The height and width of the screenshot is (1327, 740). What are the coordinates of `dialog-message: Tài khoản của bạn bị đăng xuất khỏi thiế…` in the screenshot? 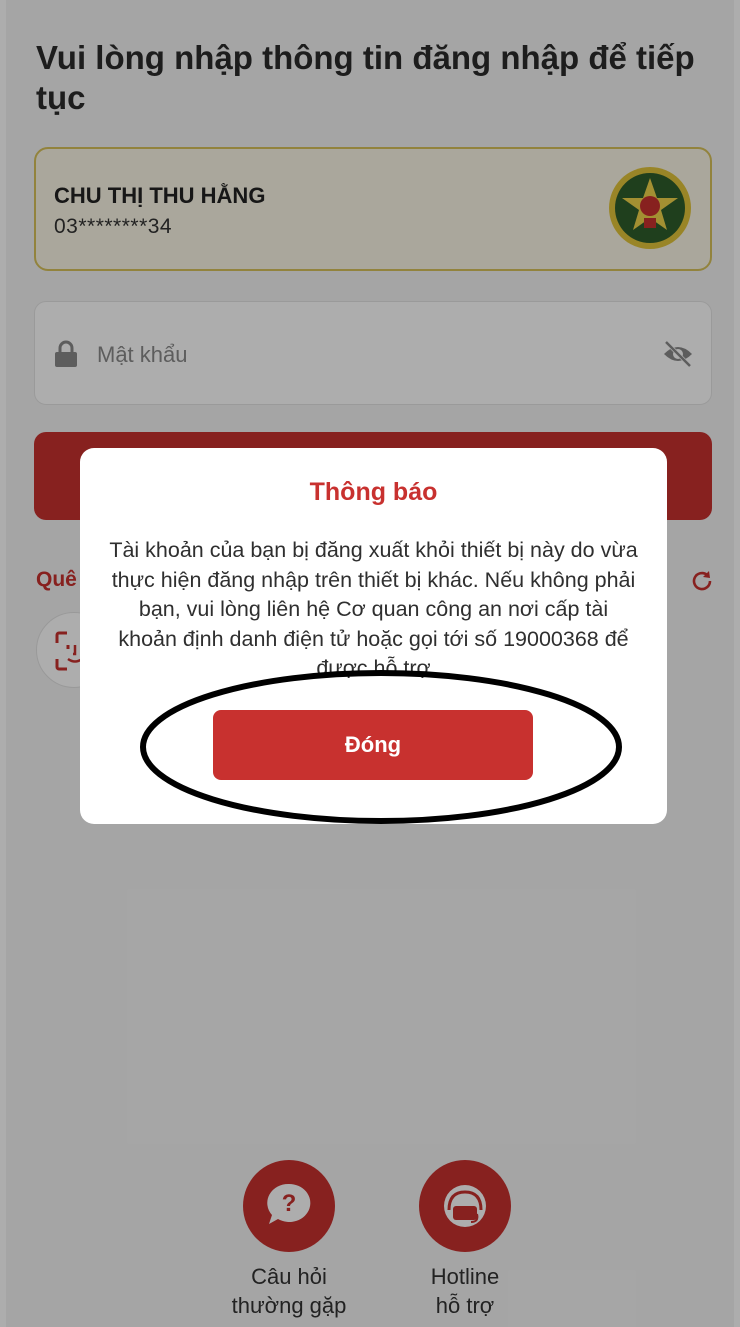 It's located at (373, 609).